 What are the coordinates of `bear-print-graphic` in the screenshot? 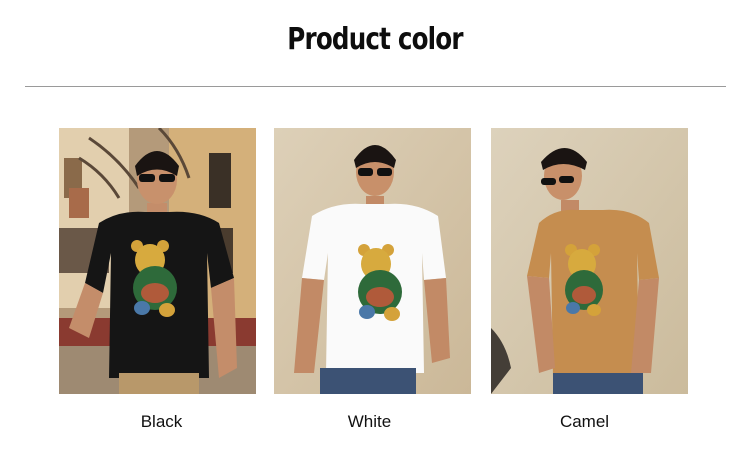 It's located at (584, 280).